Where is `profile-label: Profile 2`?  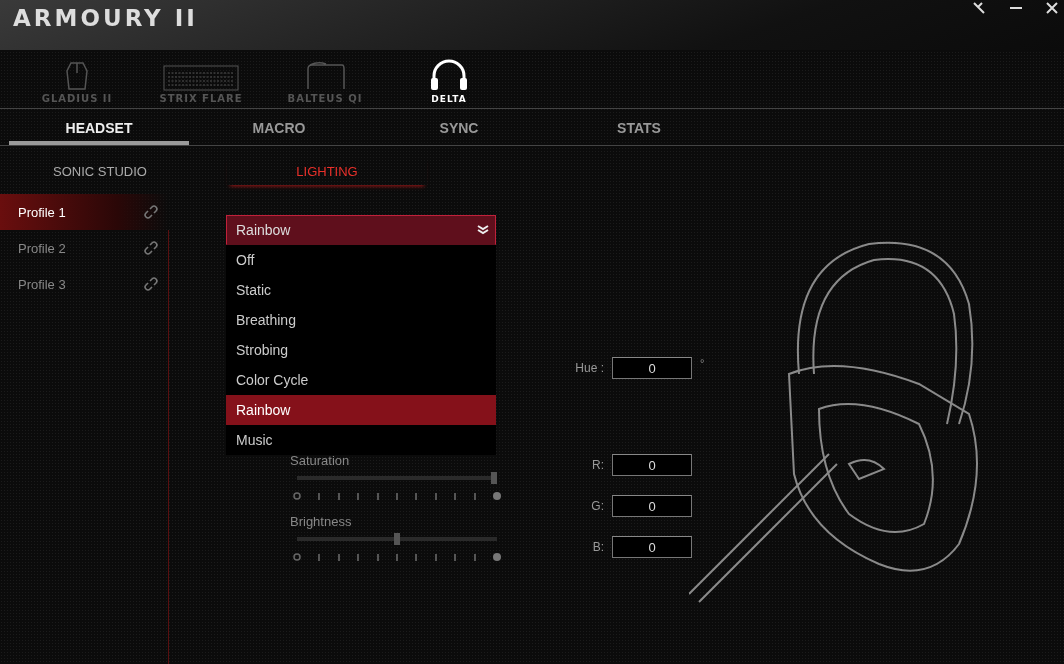 profile-label: Profile 2 is located at coordinates (42, 248).